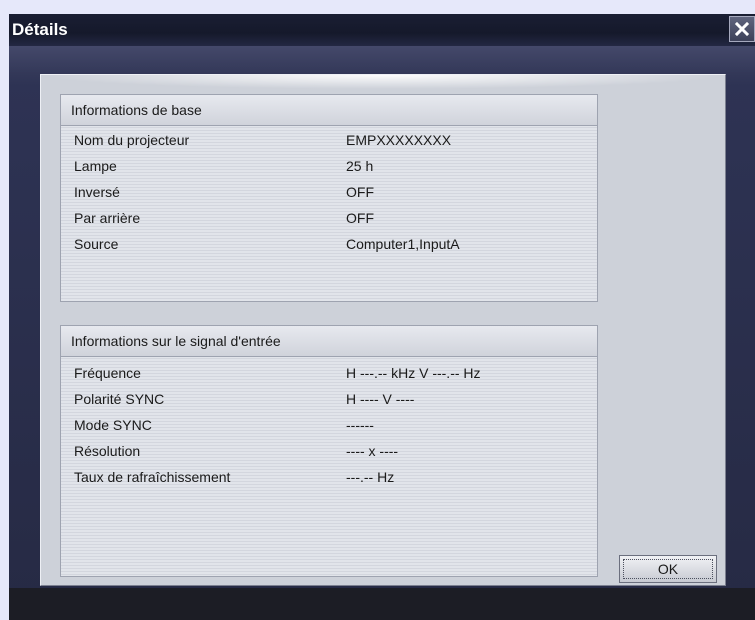 This screenshot has width=755, height=620. What do you see at coordinates (329, 341) in the screenshot?
I see `signal-info-header: Informations sur le signal d'entrée` at bounding box center [329, 341].